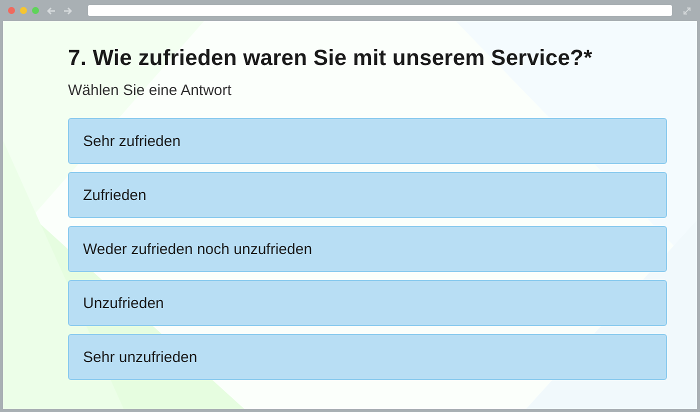 The height and width of the screenshot is (412, 700). Describe the element at coordinates (35, 10) in the screenshot. I see `maximize-icon` at that location.